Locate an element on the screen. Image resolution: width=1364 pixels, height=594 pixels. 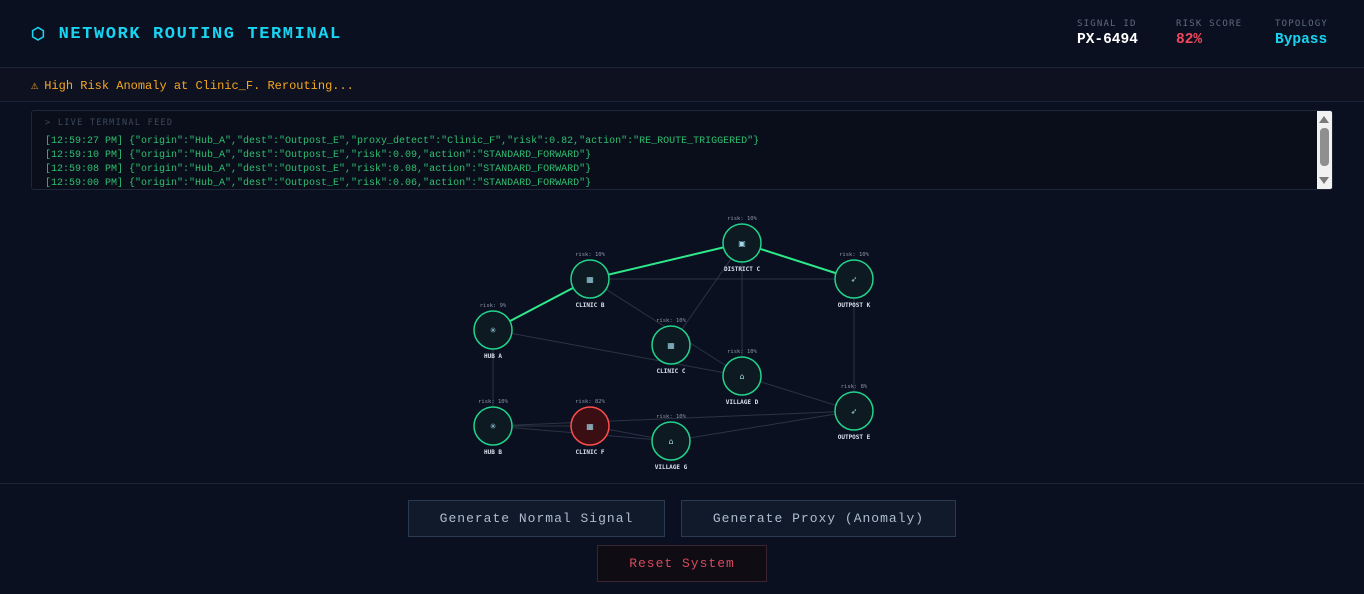
node-village-d: ⌂ risk: 10% VILLAGE D is located at coordinates (742, 377).